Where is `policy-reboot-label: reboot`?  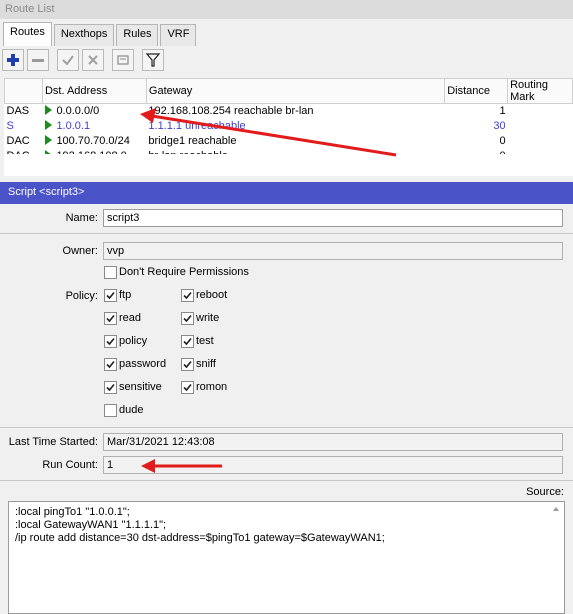
policy-reboot-label: reboot is located at coordinates (212, 295).